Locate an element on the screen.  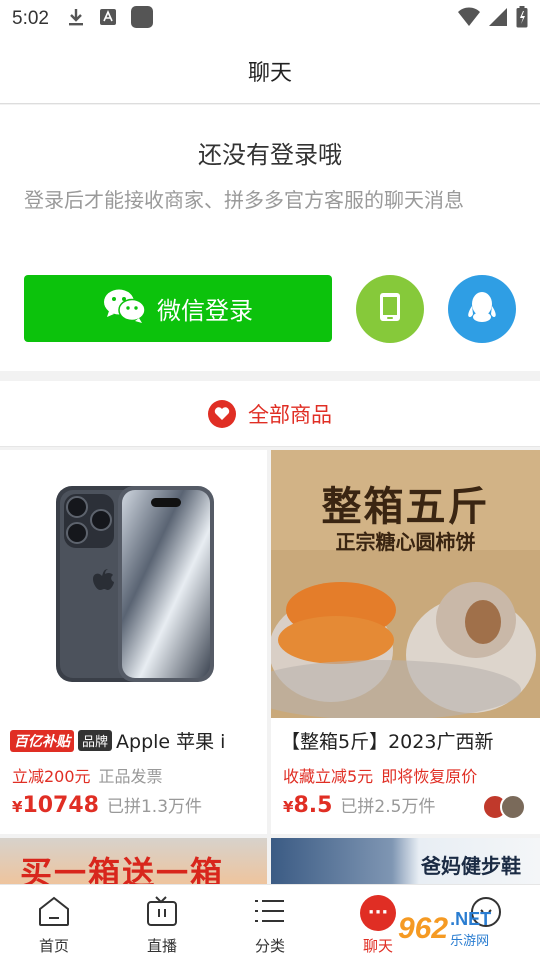
product-title: Apple 苹果 i is located at coordinates (171, 742).